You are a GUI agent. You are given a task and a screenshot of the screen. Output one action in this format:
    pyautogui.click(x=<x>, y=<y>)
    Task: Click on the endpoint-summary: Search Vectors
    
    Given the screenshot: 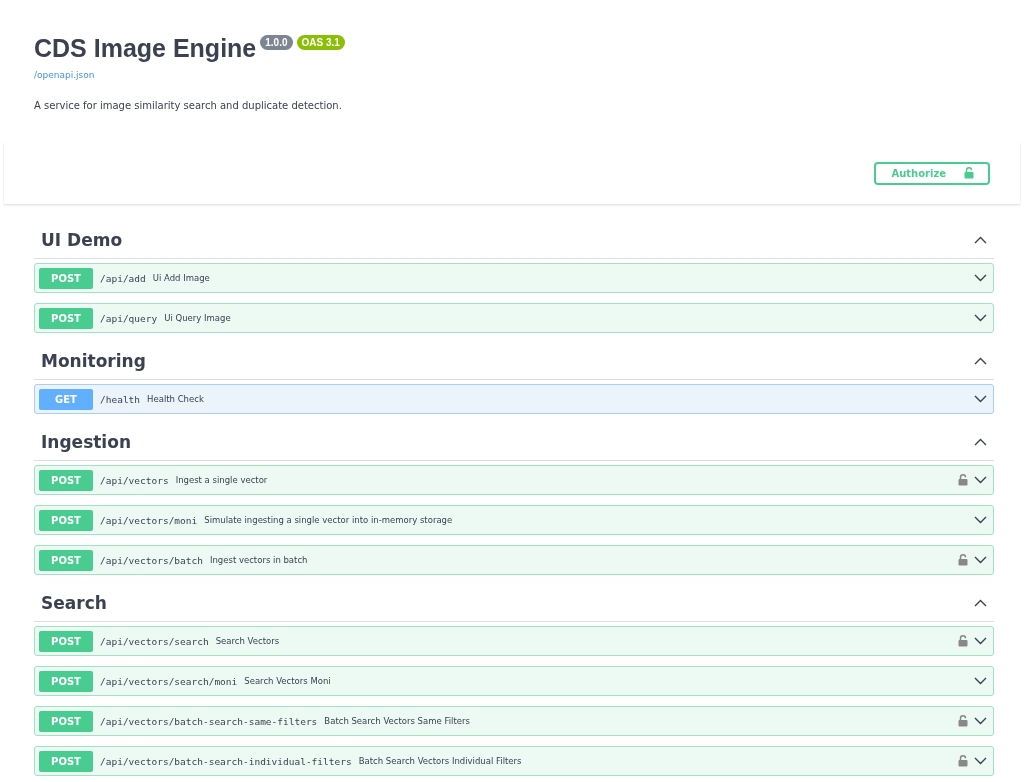 What is the action you would take?
    pyautogui.click(x=248, y=641)
    